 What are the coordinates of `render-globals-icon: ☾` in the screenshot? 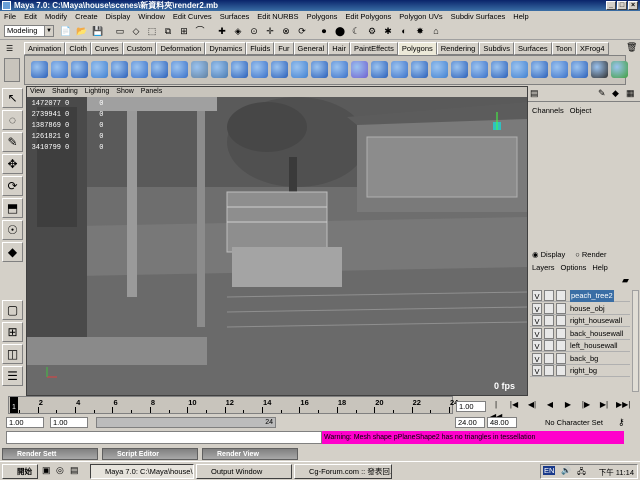 It's located at (356, 31).